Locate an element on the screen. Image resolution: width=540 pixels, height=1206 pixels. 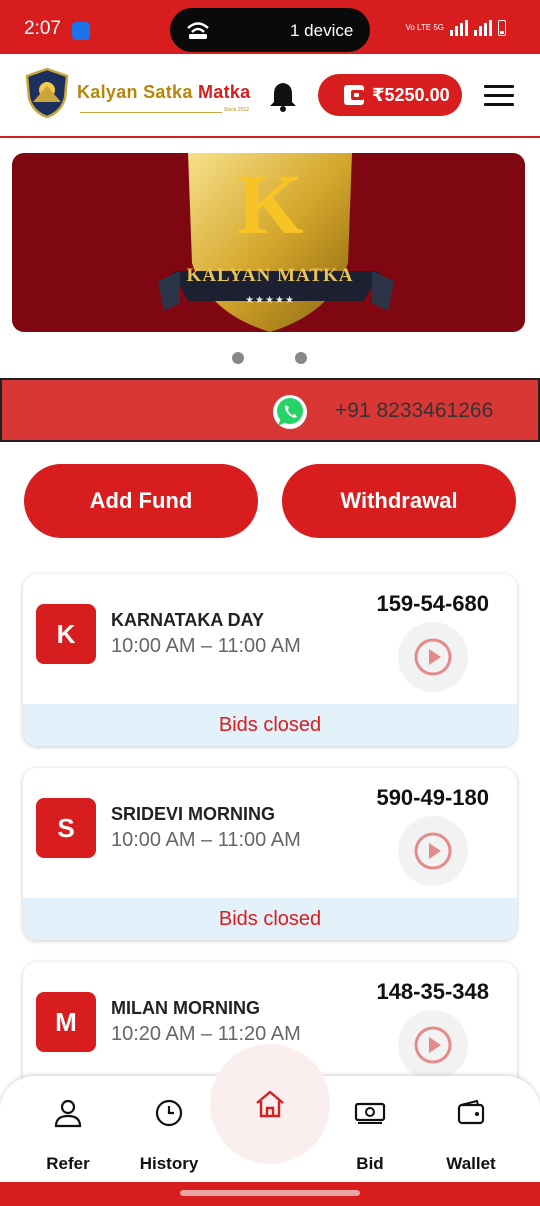
game-letter-badge: M is located at coordinates (66, 1022).